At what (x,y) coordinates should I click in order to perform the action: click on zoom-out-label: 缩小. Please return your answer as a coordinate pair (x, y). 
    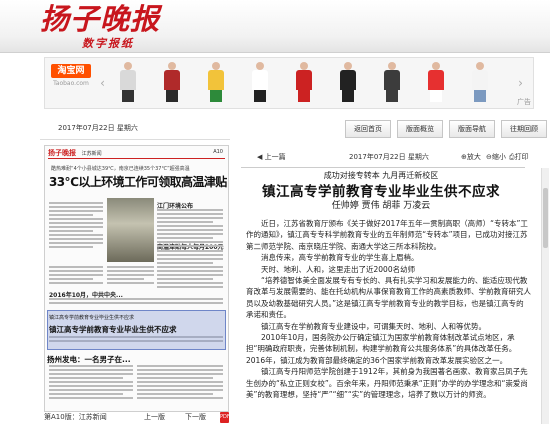
    Looking at the image, I should click on (498, 157).